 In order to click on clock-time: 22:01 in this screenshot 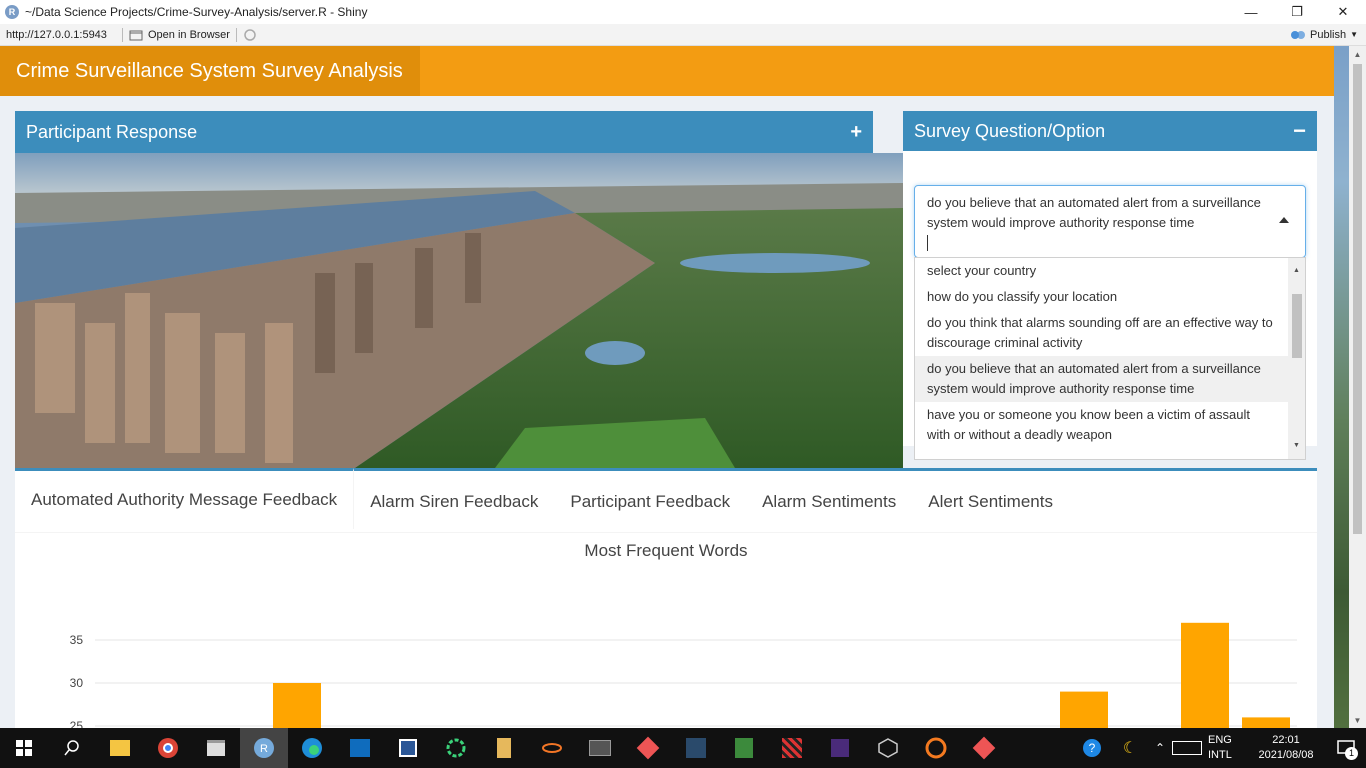, I will do `click(1286, 740)`.